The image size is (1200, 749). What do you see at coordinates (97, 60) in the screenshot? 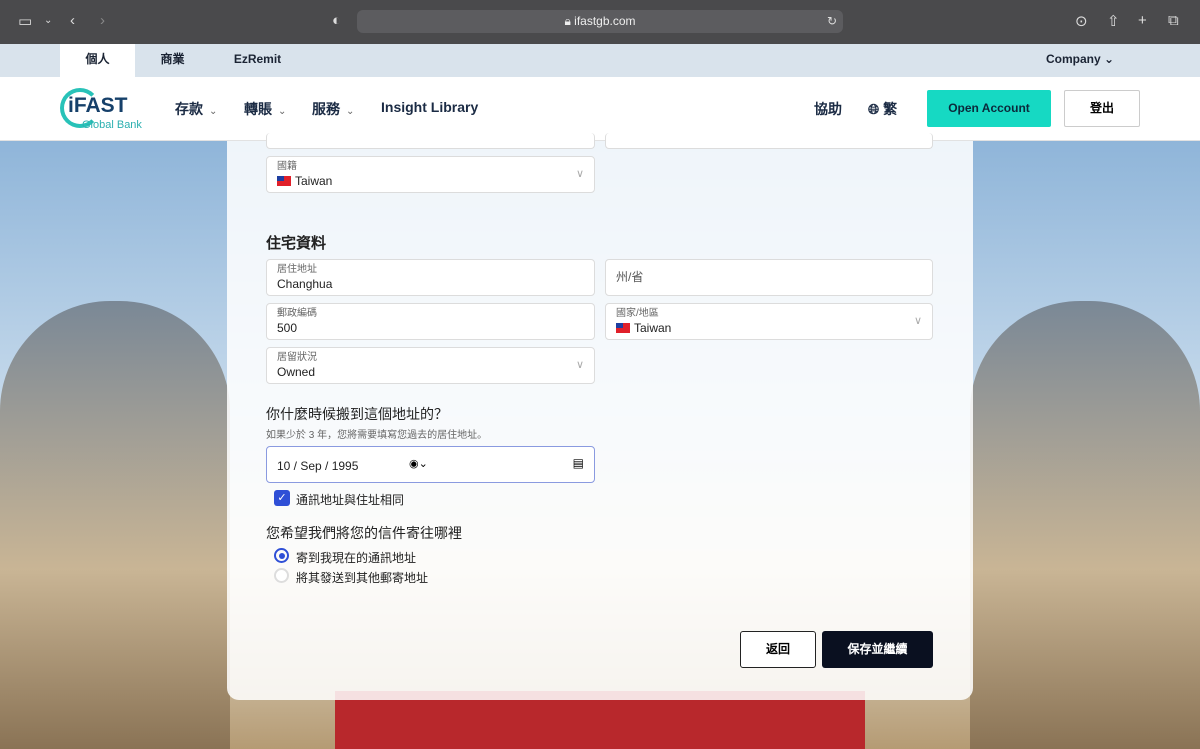
I see `tab-personal: 個人` at bounding box center [97, 60].